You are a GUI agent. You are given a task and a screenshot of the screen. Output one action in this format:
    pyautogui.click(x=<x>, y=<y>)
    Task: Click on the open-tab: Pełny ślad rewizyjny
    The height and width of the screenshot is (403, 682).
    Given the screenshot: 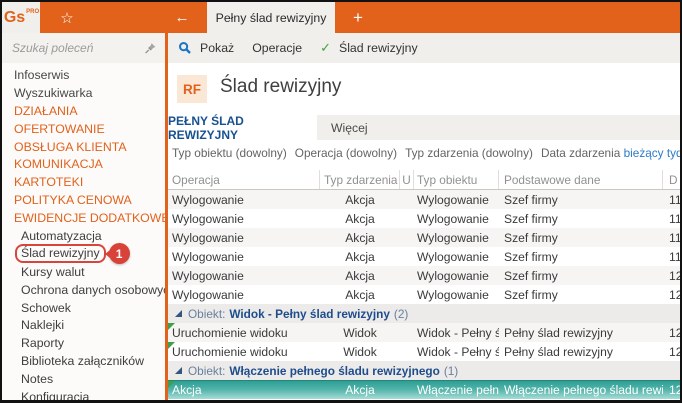 What is the action you would take?
    pyautogui.click(x=271, y=17)
    